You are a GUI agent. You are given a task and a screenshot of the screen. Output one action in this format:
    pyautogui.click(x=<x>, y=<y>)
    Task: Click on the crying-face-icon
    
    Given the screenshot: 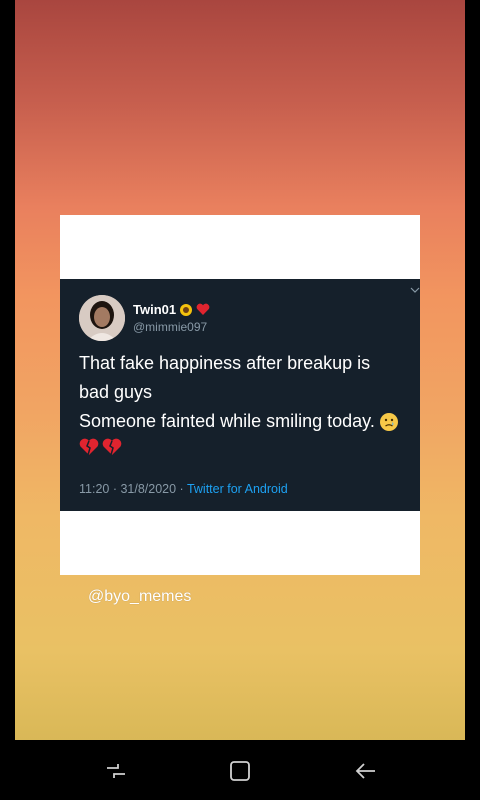 What is the action you would take?
    pyautogui.click(x=388, y=421)
    